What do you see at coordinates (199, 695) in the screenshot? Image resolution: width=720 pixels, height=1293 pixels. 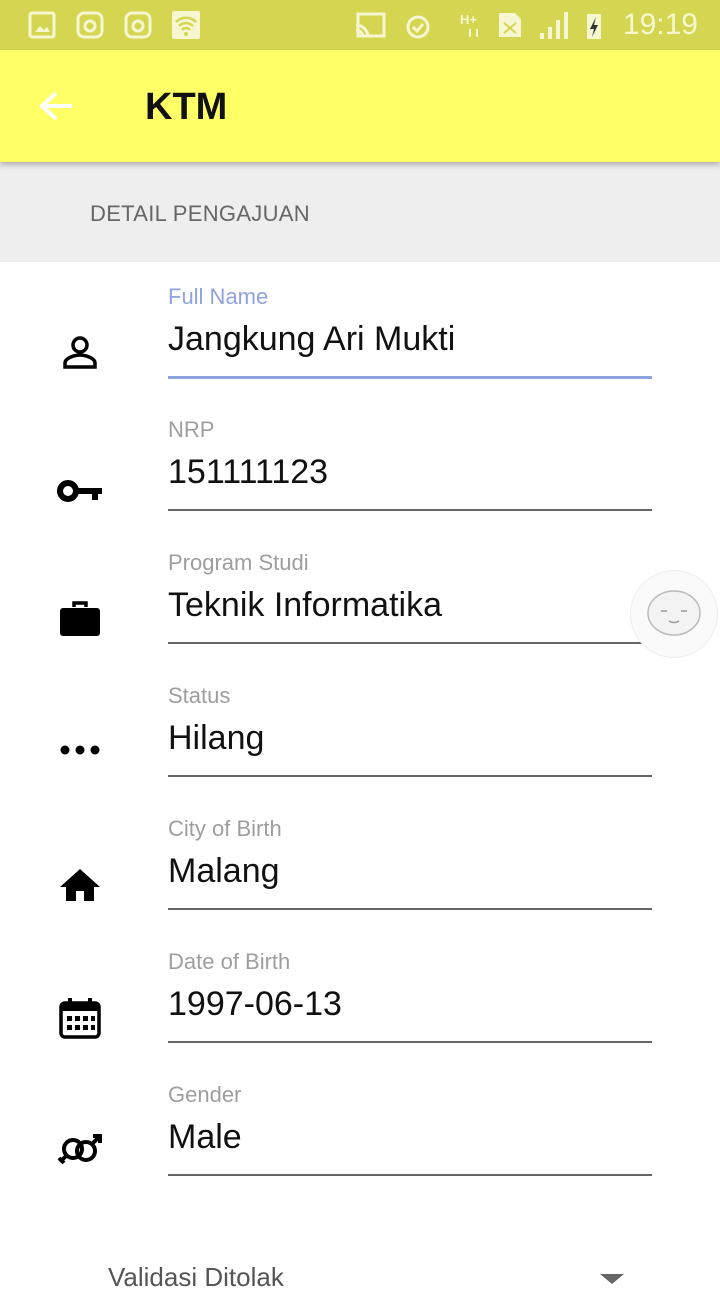 I see `field-label: Status` at bounding box center [199, 695].